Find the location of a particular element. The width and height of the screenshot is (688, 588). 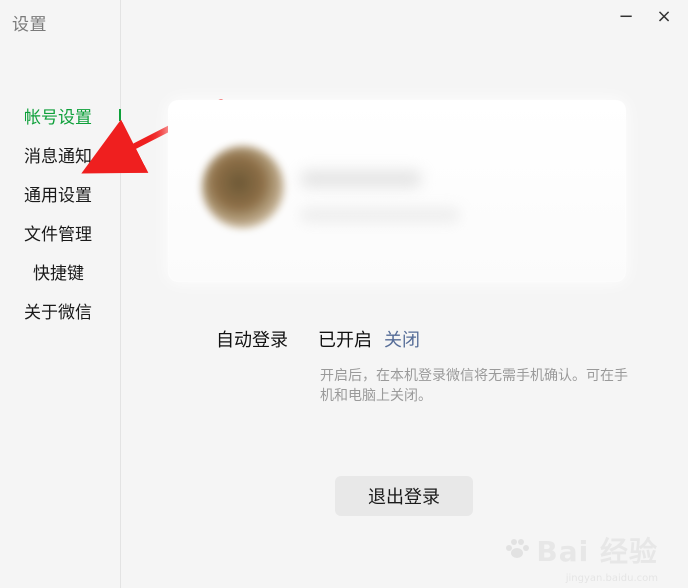

watermark-main-text: Bai 经验 is located at coordinates (597, 551).